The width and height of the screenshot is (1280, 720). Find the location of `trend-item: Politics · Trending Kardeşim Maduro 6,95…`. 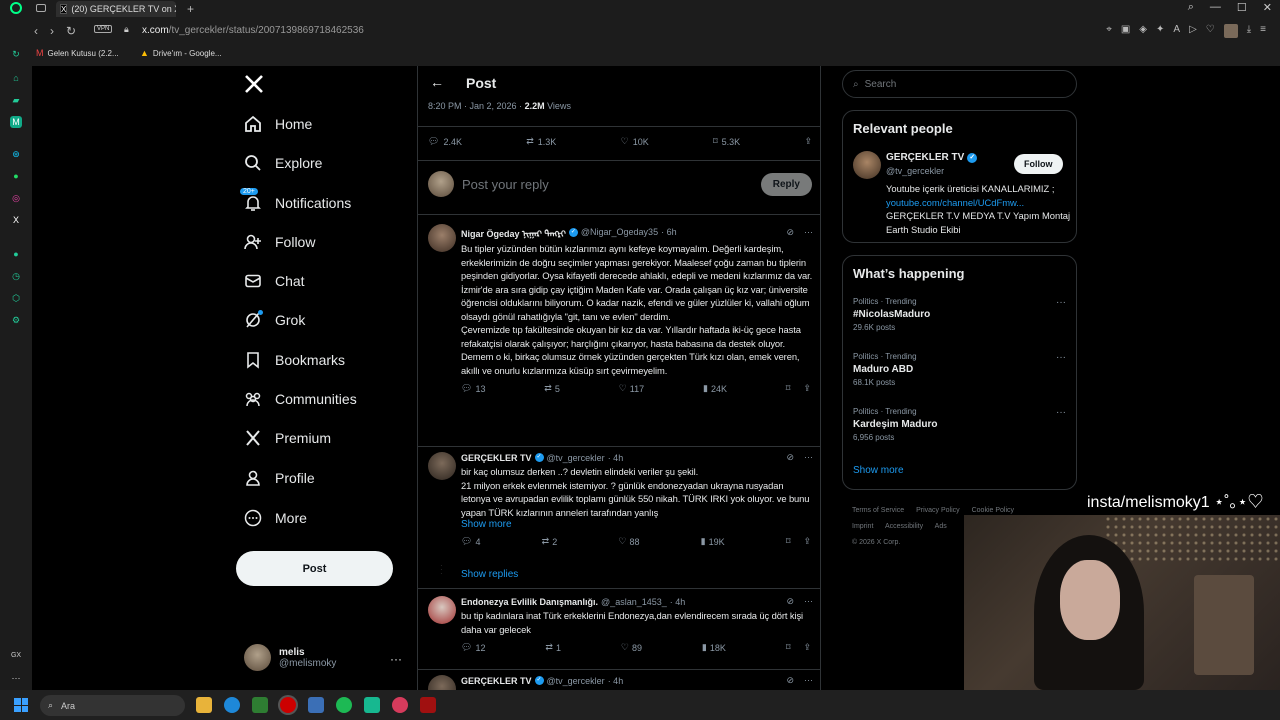

trend-item: Politics · Trending Kardeşim Maduro 6,95… is located at coordinates (960, 424).